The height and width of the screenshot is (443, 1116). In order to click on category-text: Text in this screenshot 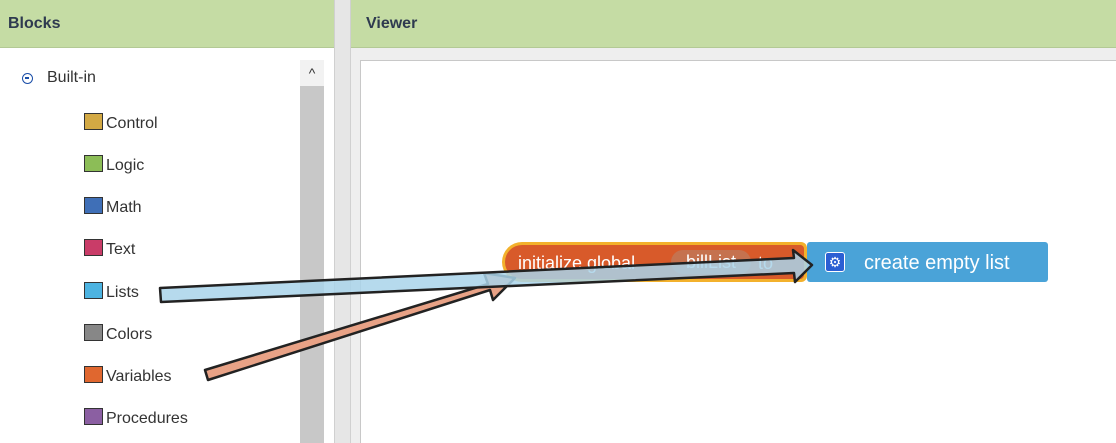, I will do `click(109, 250)`.